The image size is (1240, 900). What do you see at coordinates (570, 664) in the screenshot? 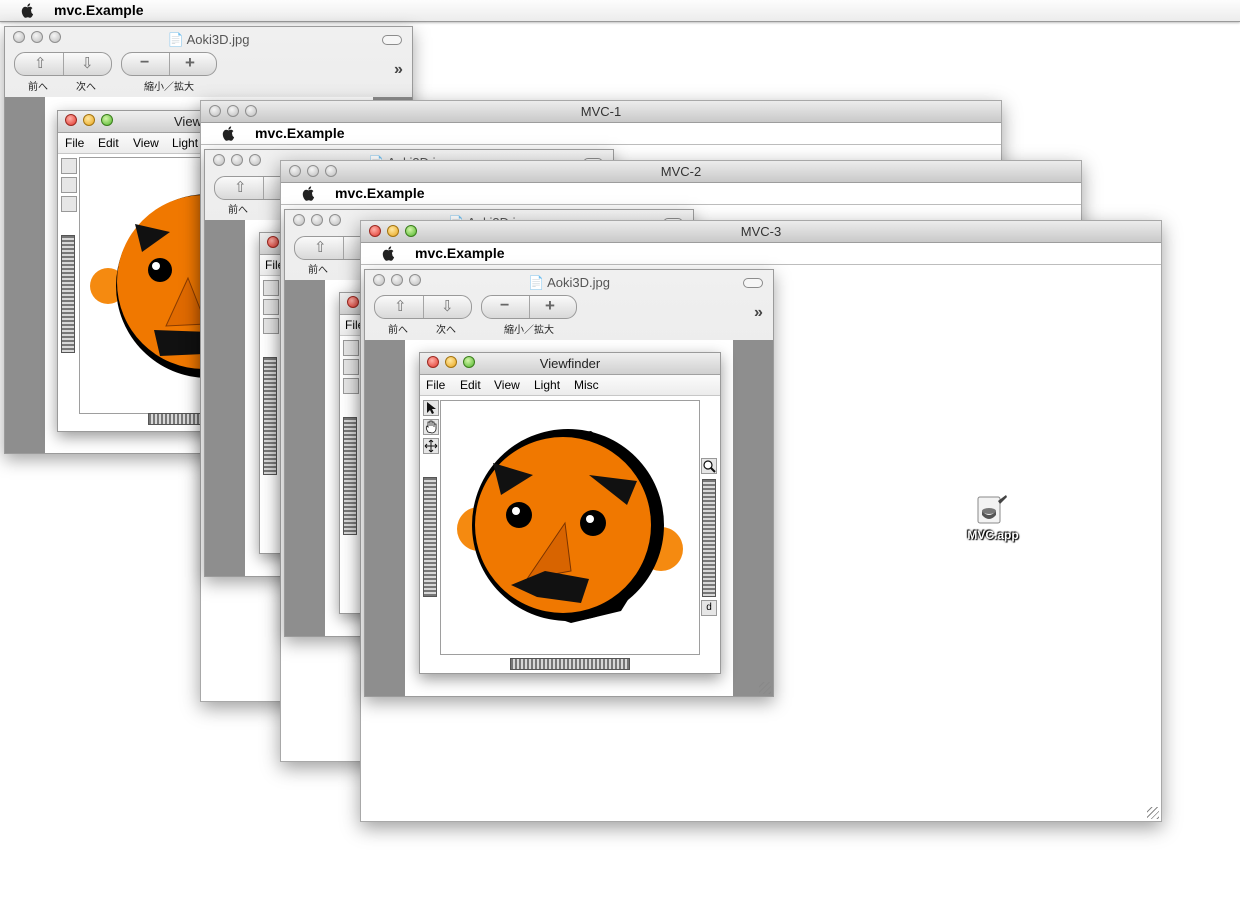
I see `horizontal-slider` at bounding box center [570, 664].